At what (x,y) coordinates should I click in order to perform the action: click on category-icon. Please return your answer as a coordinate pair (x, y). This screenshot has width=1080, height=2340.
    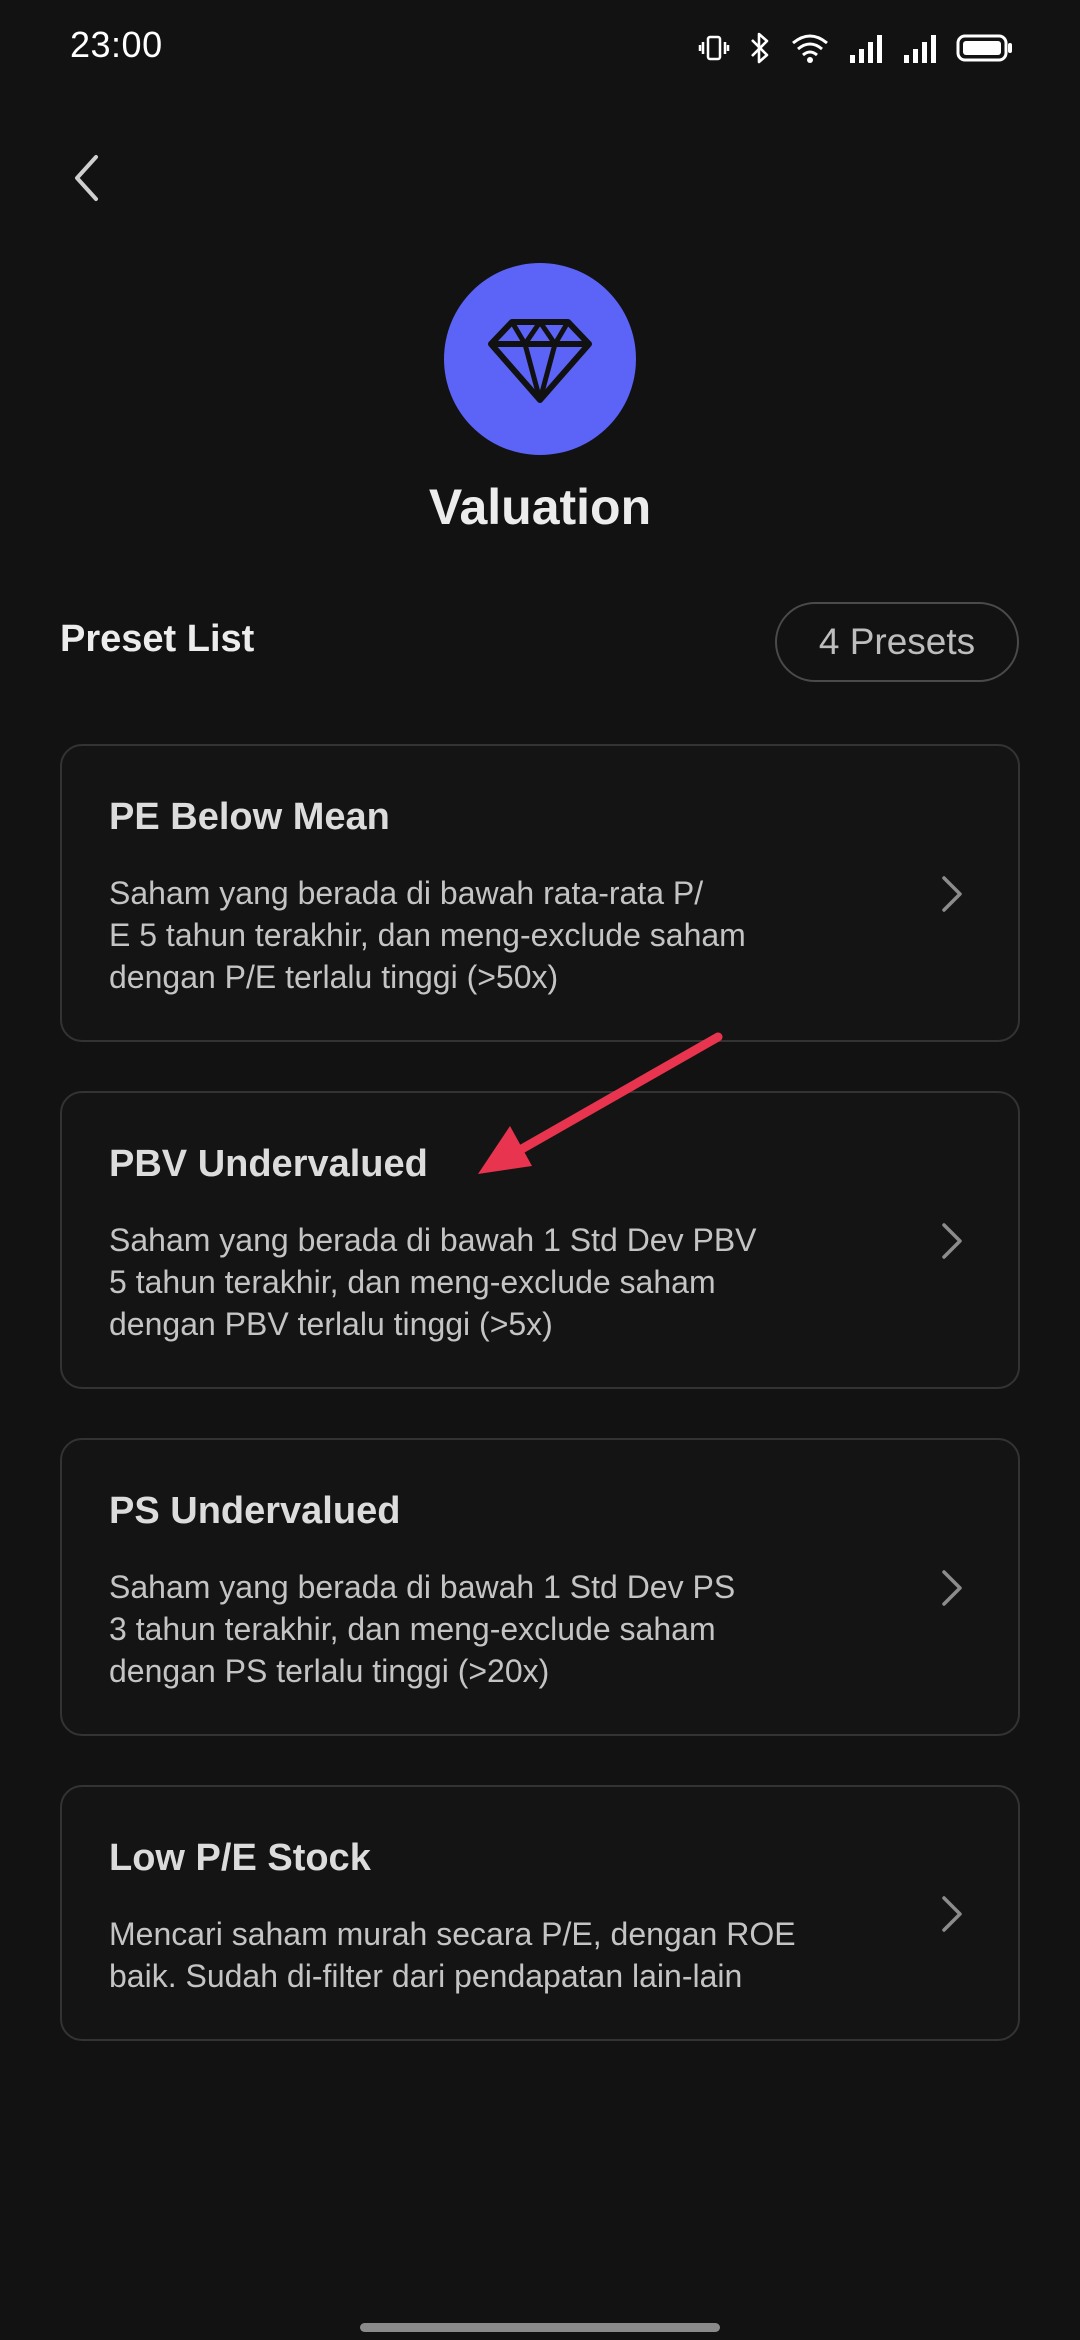
    Looking at the image, I should click on (540, 359).